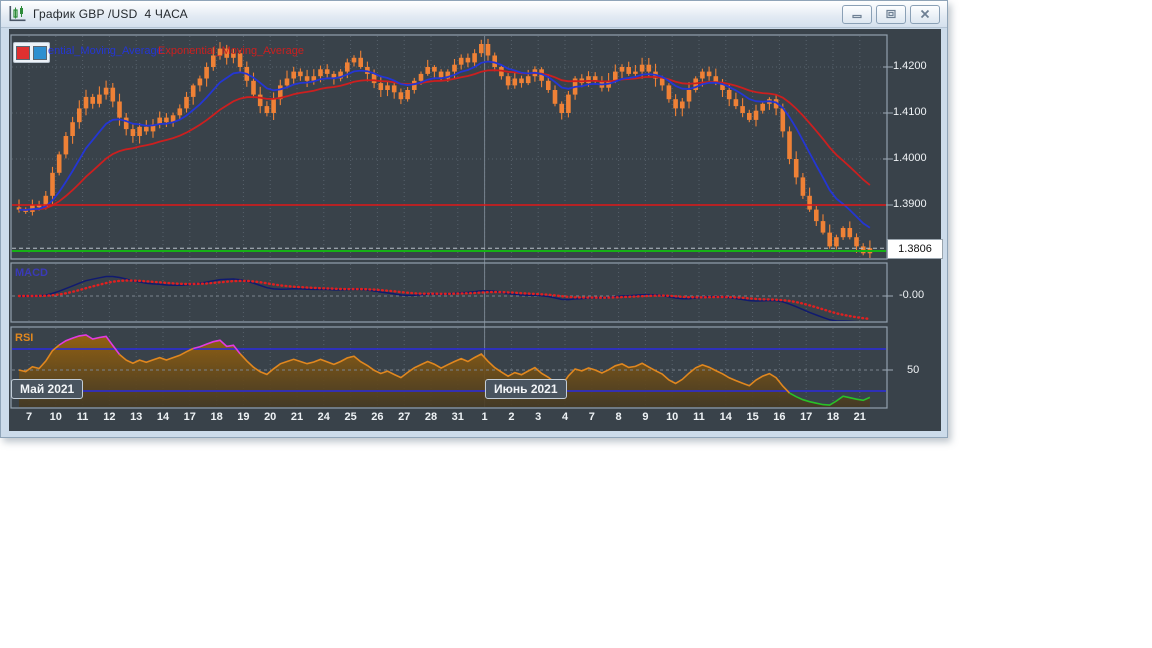 Image resolution: width=1152 pixels, height=648 pixels. What do you see at coordinates (913, 370) in the screenshot?
I see `rsi-axis-value: 50` at bounding box center [913, 370].